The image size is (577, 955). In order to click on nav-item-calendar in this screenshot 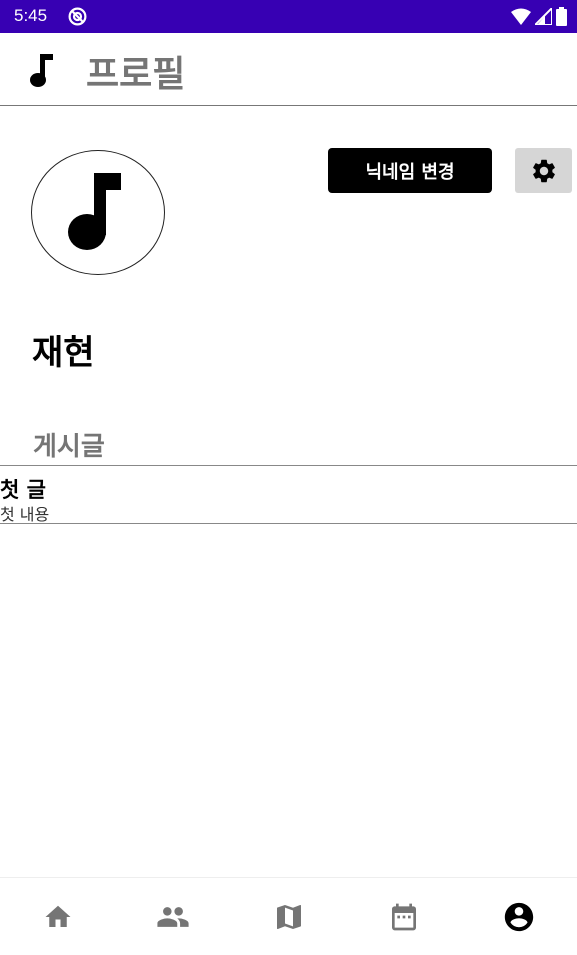, I will do `click(403, 916)`.